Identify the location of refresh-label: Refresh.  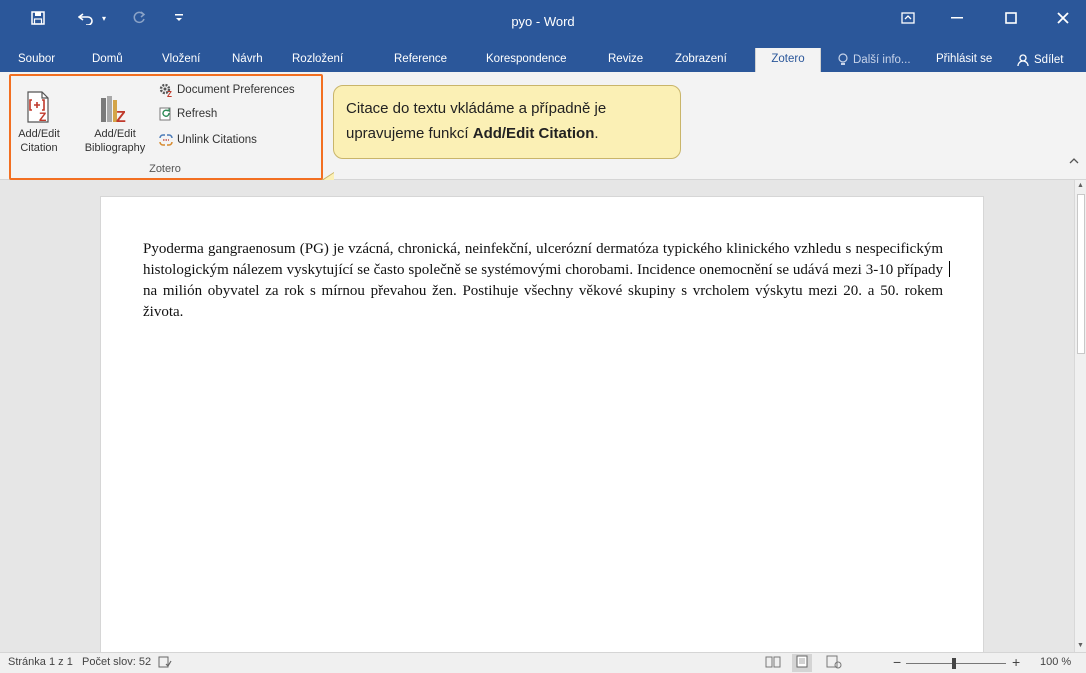
(197, 114).